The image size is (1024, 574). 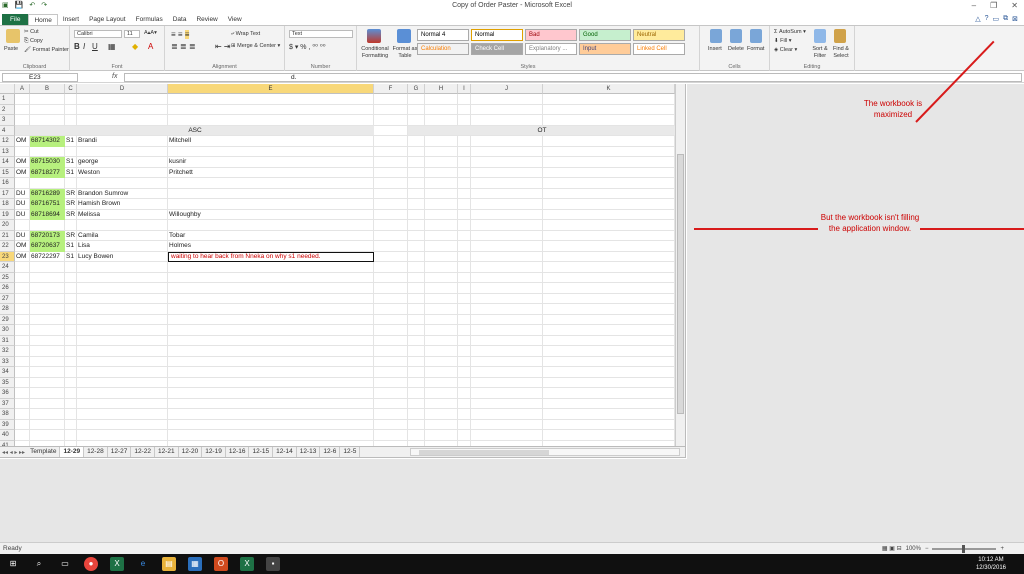 I want to click on sheet-tab-12-6: 12-6, so click(x=330, y=452).